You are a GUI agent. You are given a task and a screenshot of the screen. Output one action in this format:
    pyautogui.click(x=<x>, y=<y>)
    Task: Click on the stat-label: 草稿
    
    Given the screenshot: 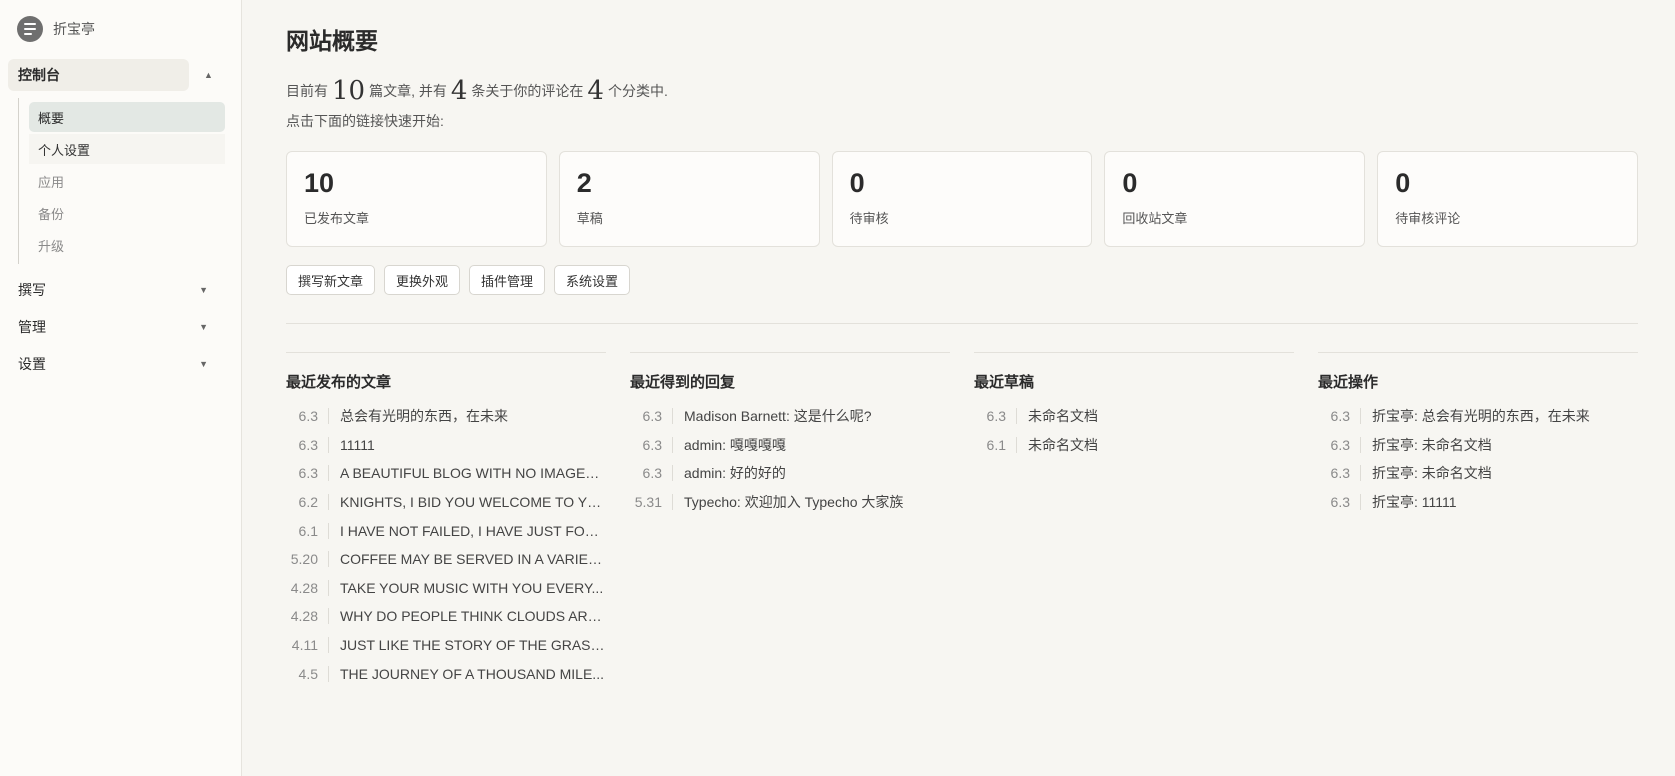 What is the action you would take?
    pyautogui.click(x=589, y=218)
    